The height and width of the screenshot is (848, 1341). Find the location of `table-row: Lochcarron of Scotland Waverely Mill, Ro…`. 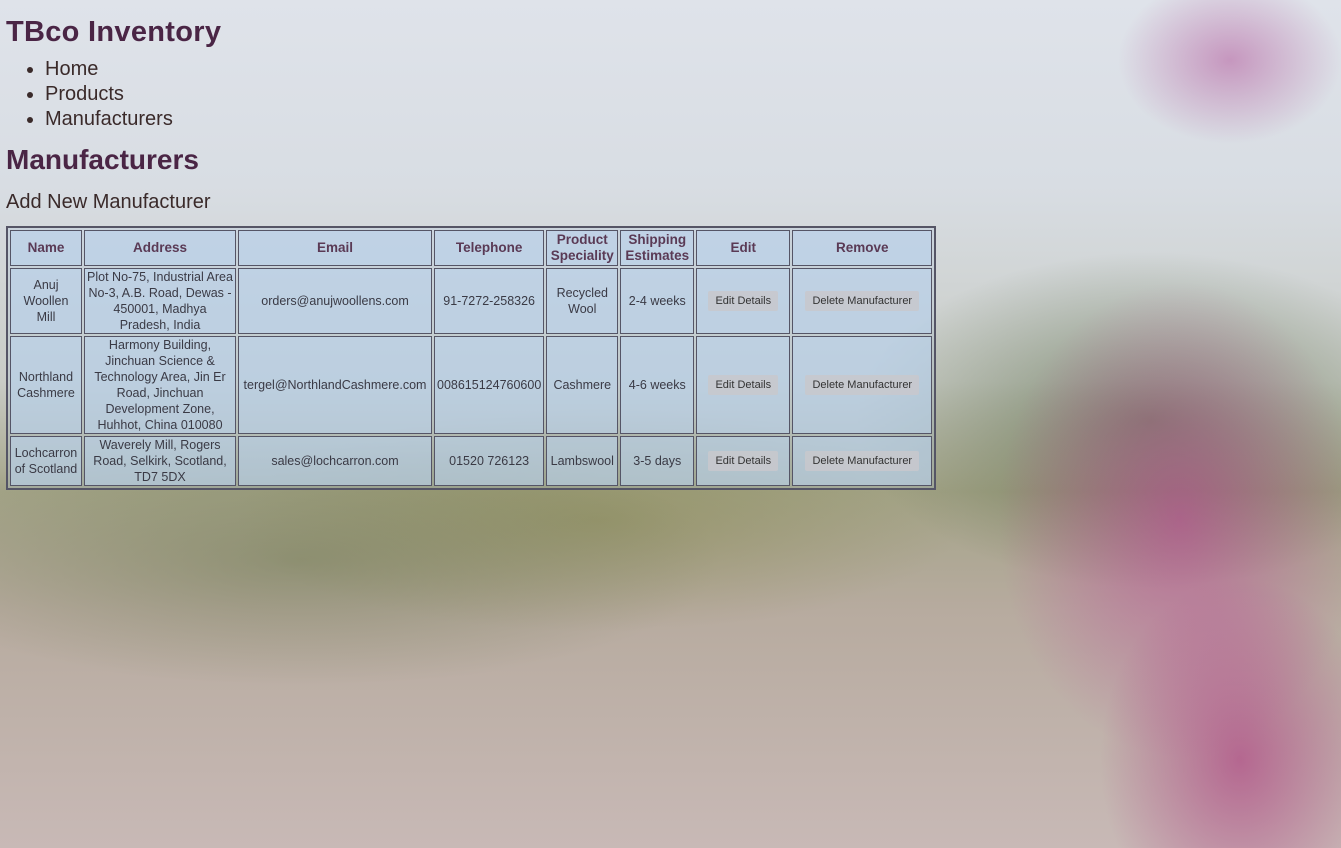

table-row: Lochcarron of Scotland Waverely Mill, Ro… is located at coordinates (471, 461).